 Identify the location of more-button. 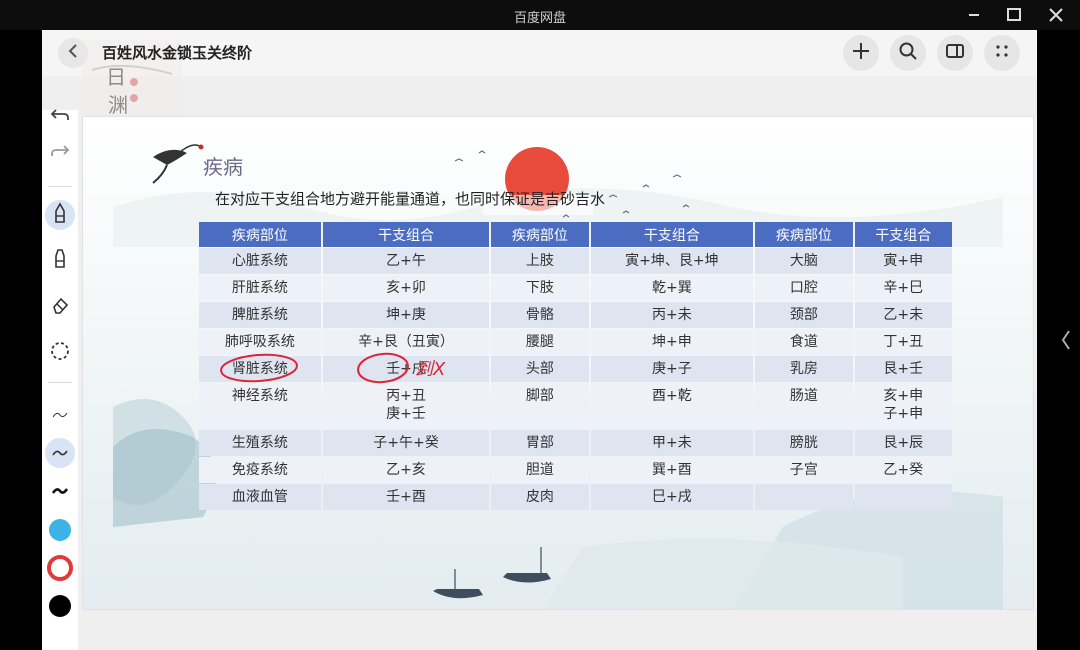
(1002, 53).